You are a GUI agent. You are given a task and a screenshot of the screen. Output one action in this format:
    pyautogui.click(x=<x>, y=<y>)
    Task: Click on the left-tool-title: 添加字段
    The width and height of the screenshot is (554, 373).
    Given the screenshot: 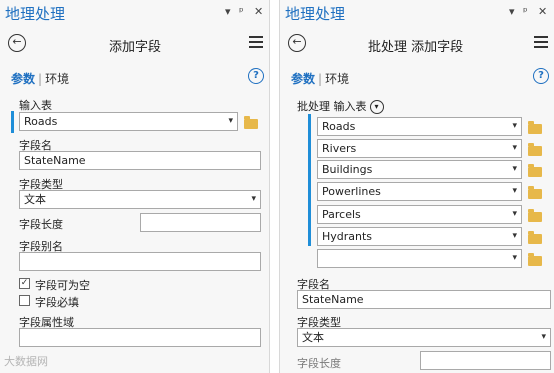 What is the action you would take?
    pyautogui.click(x=135, y=47)
    